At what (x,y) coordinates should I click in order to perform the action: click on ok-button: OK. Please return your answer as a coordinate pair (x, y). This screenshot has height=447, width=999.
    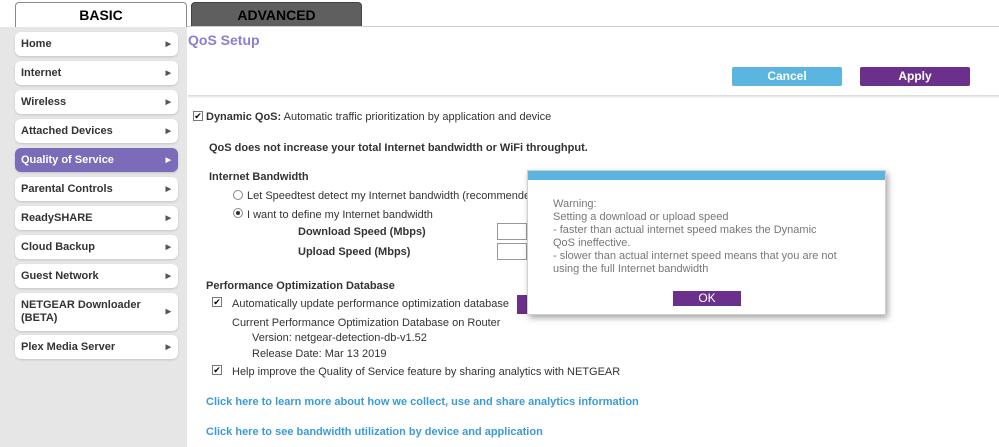
    Looking at the image, I should click on (707, 298).